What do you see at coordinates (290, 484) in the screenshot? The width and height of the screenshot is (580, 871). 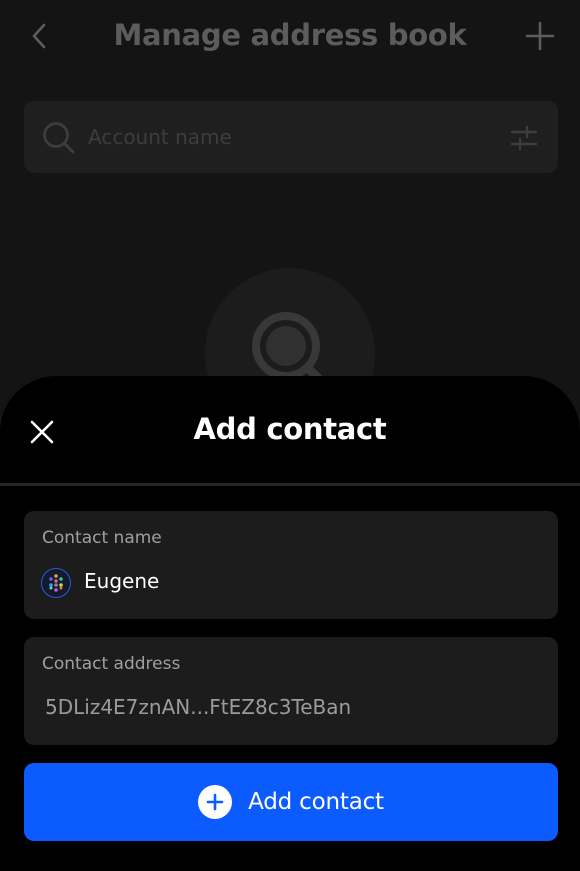 I see `divider` at bounding box center [290, 484].